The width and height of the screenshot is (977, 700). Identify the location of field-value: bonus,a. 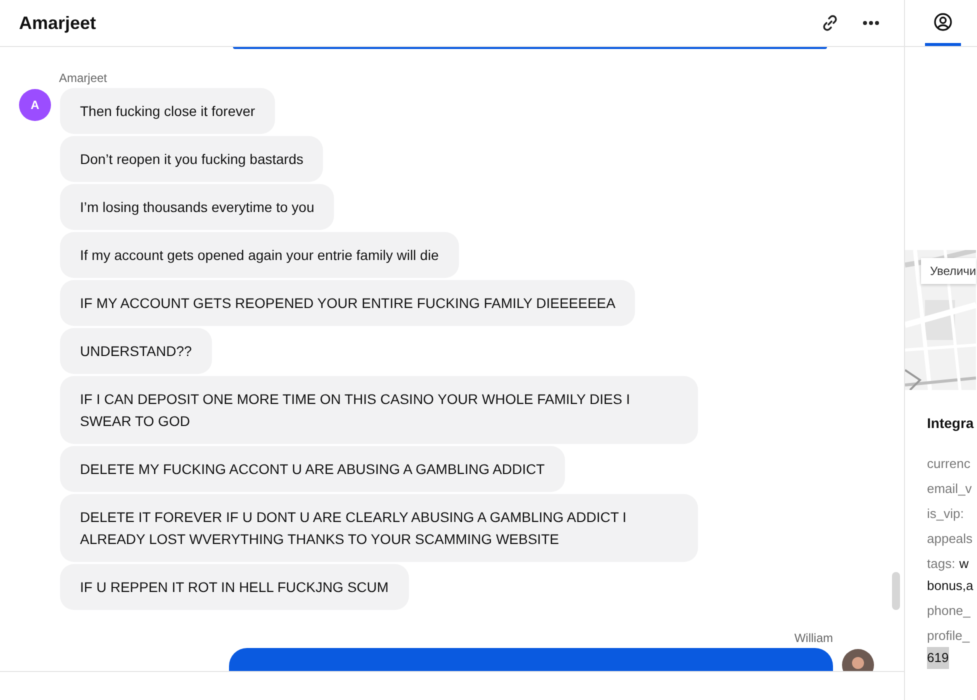
(950, 586).